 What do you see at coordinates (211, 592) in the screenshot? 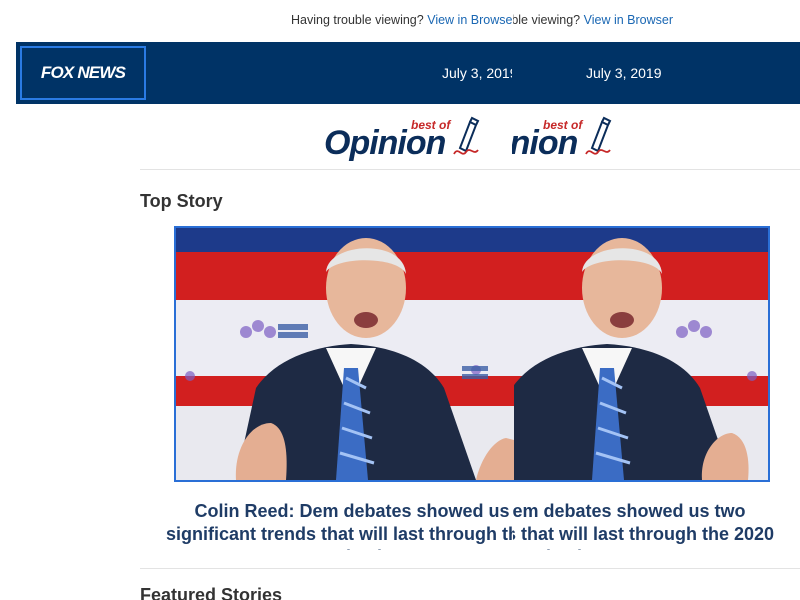
I see `featured-stories-heading: Featured Stories` at bounding box center [211, 592].